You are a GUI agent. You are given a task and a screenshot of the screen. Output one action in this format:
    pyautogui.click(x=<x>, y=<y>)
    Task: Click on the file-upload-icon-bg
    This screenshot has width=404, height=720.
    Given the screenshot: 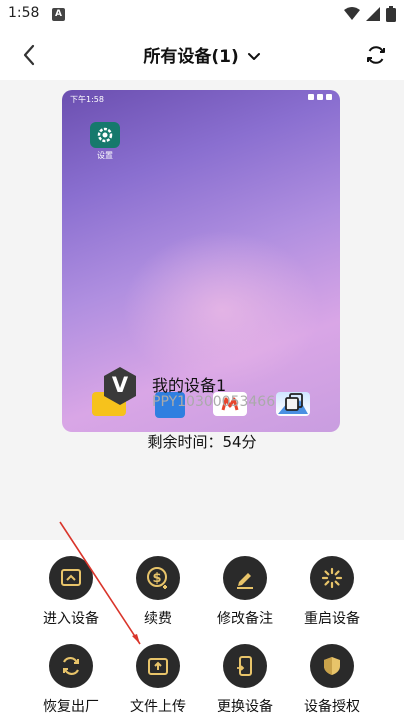 What is the action you would take?
    pyautogui.click(x=158, y=666)
    